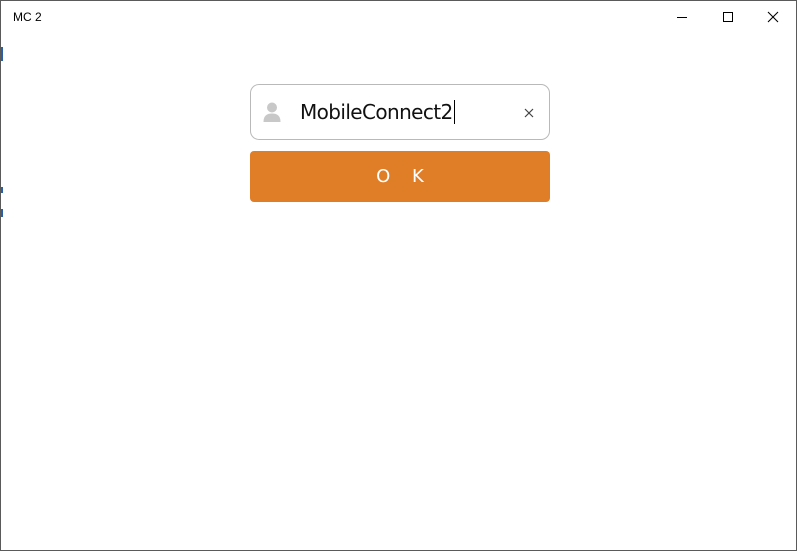  I want to click on username-input: MobileConnect2, so click(377, 112).